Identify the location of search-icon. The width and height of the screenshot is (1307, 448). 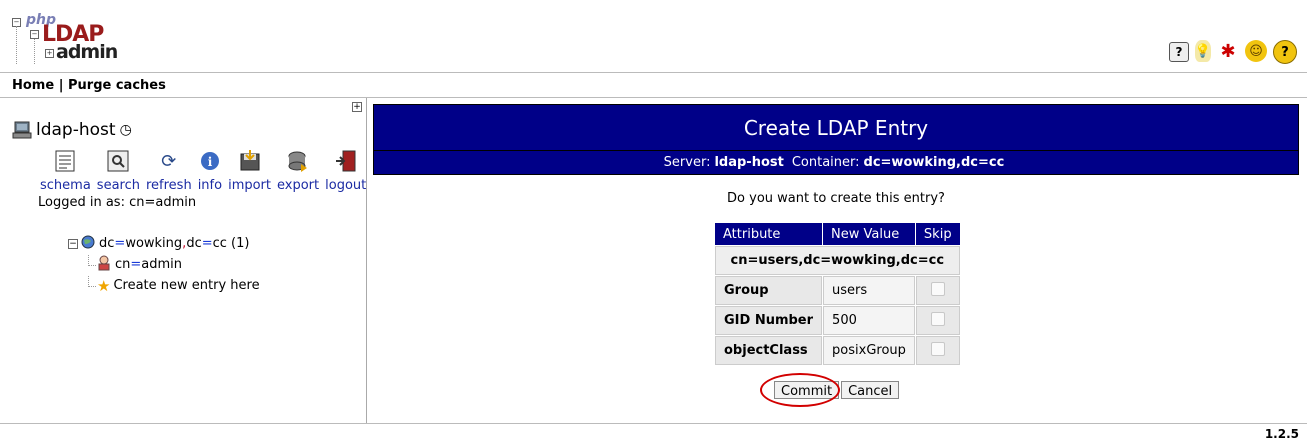
(118, 161).